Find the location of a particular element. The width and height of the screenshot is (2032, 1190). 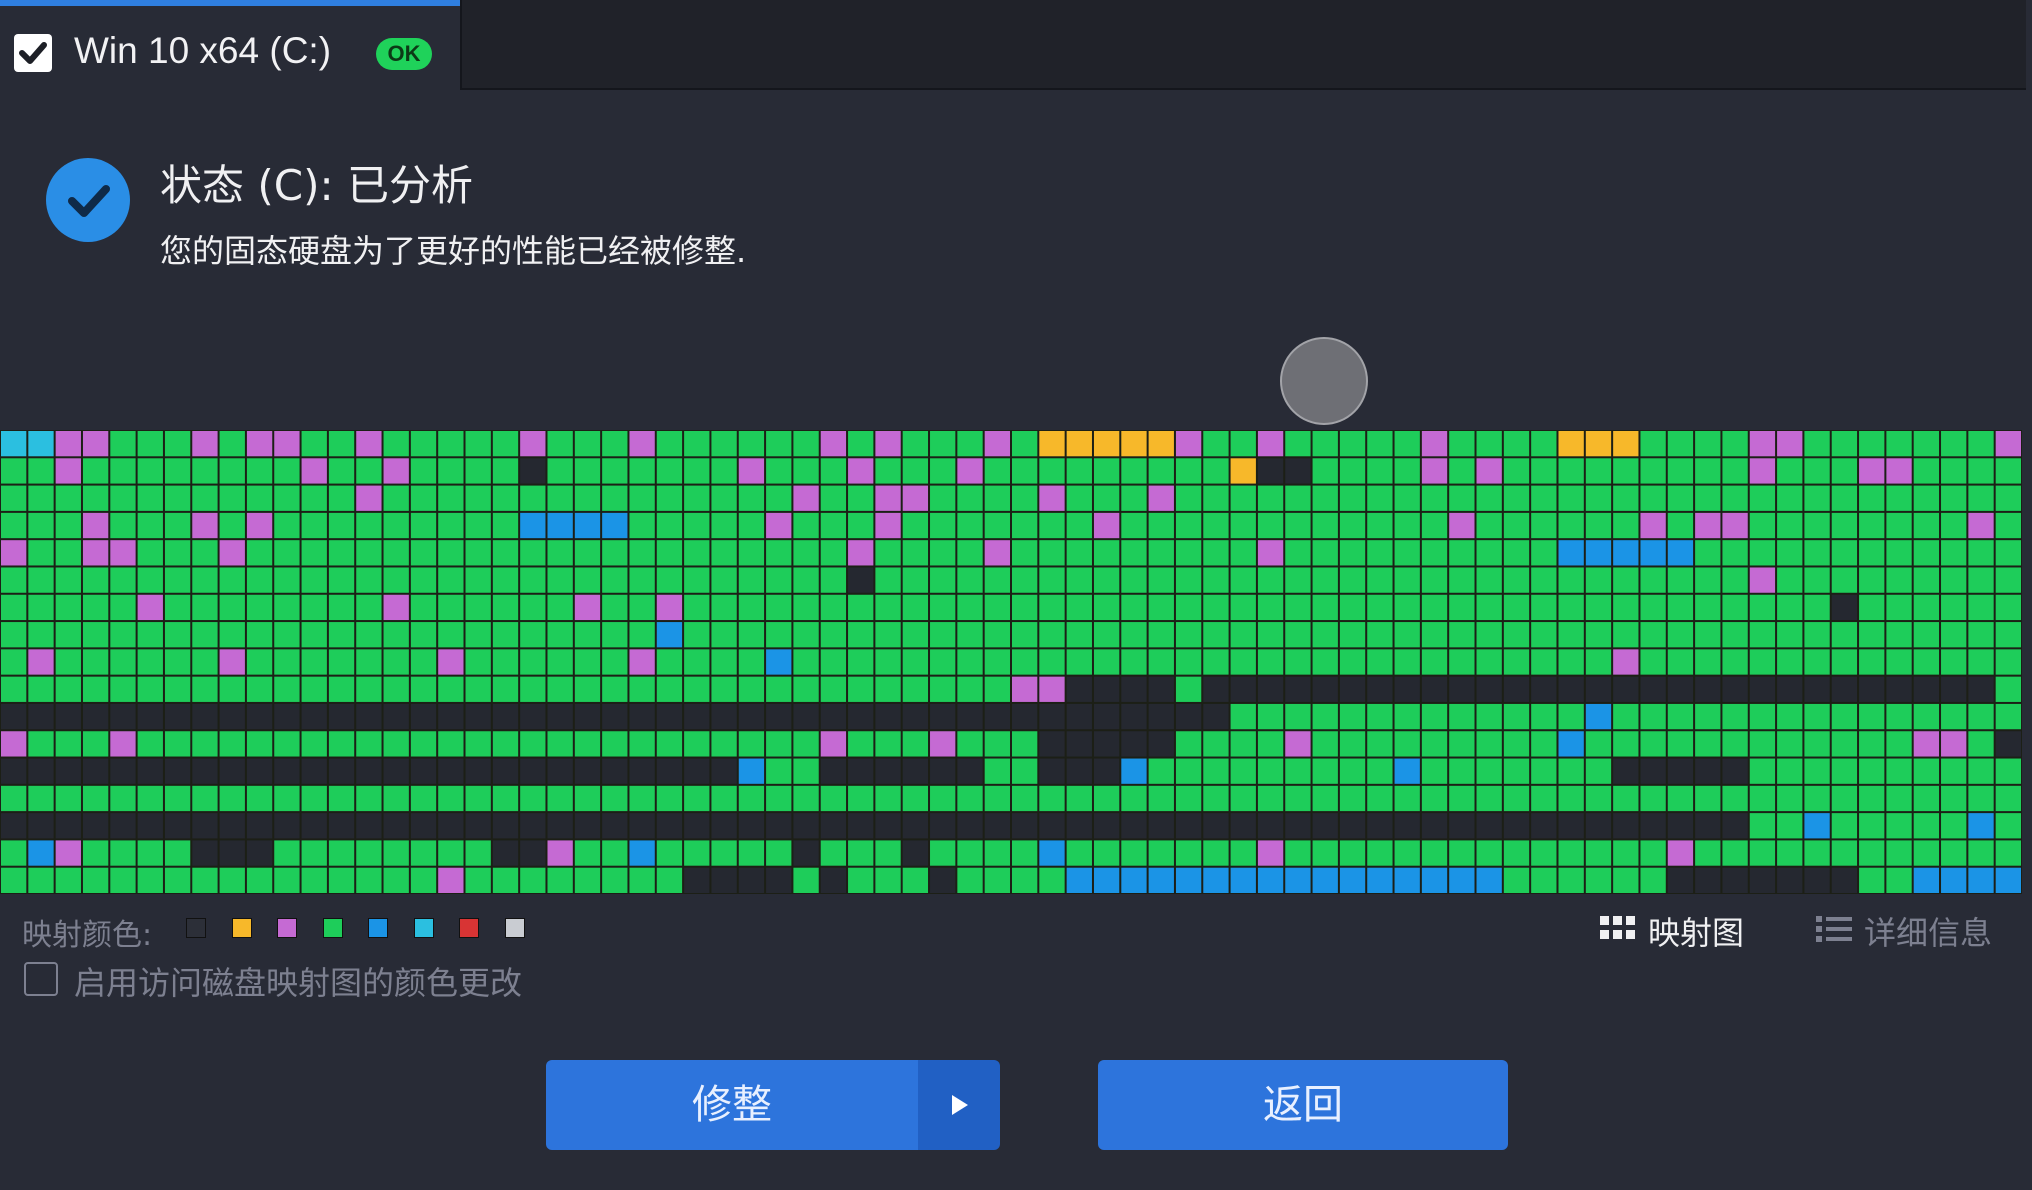

legend-label: 映射颜色: is located at coordinates (87, 935).